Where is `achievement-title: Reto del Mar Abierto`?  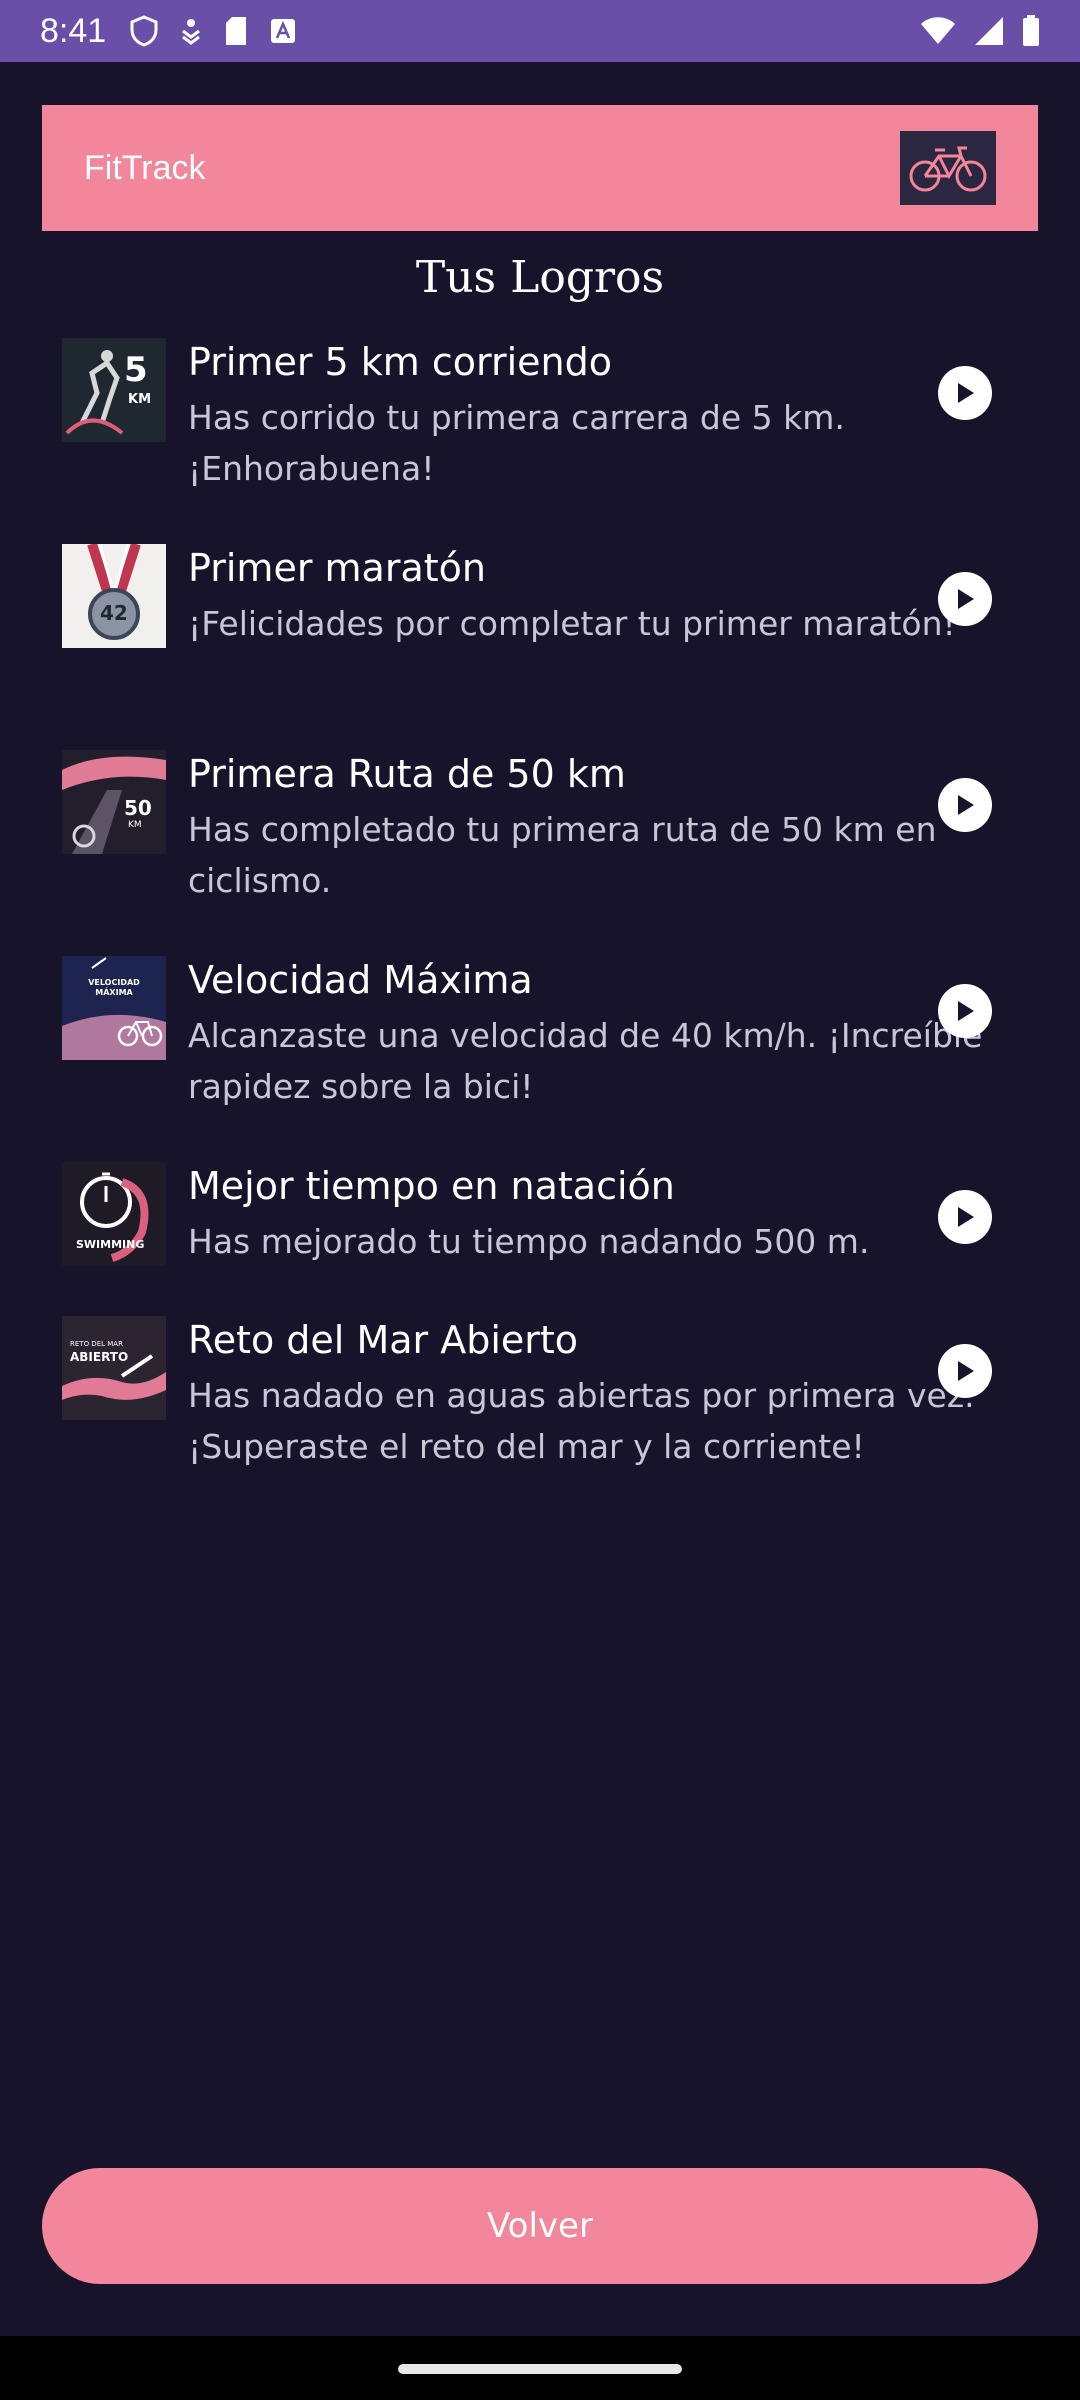
achievement-title: Reto del Mar Abierto is located at coordinates (383, 1340).